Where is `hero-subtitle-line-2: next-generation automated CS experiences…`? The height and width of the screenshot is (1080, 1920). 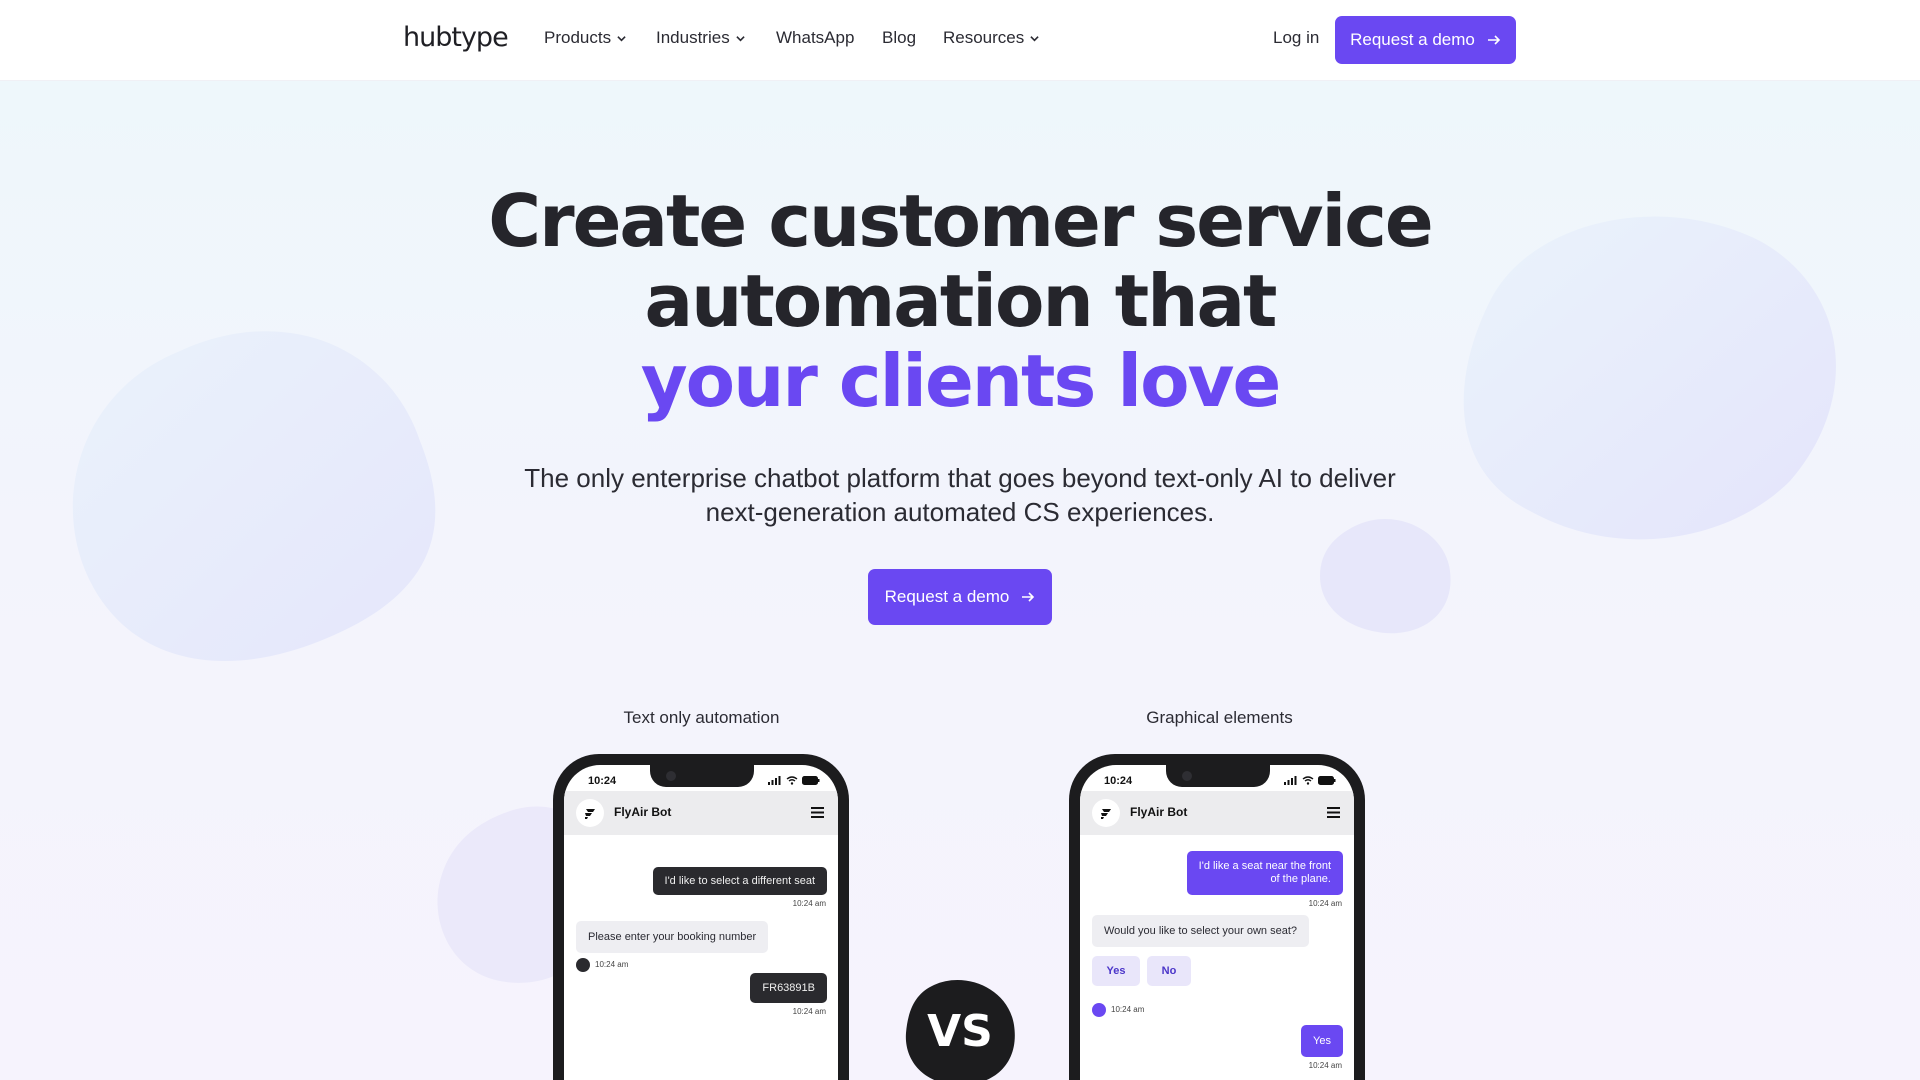 hero-subtitle-line-2: next-generation automated CS experiences… is located at coordinates (960, 512).